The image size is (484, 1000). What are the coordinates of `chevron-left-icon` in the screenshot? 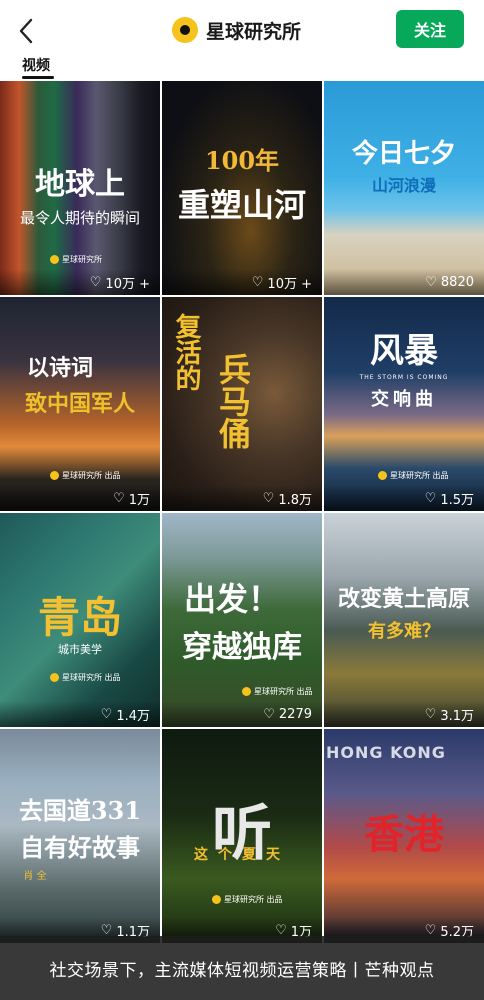 It's located at (26, 31).